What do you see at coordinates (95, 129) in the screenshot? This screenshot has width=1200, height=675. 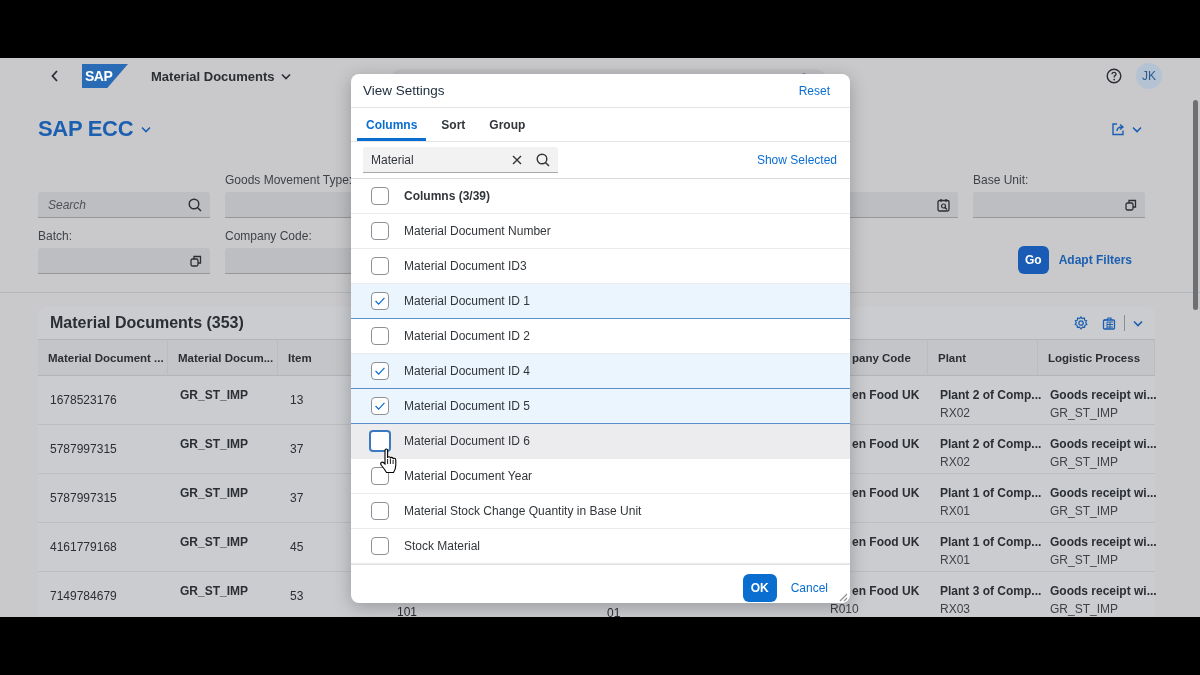 I see `page-title: SAP ECC` at bounding box center [95, 129].